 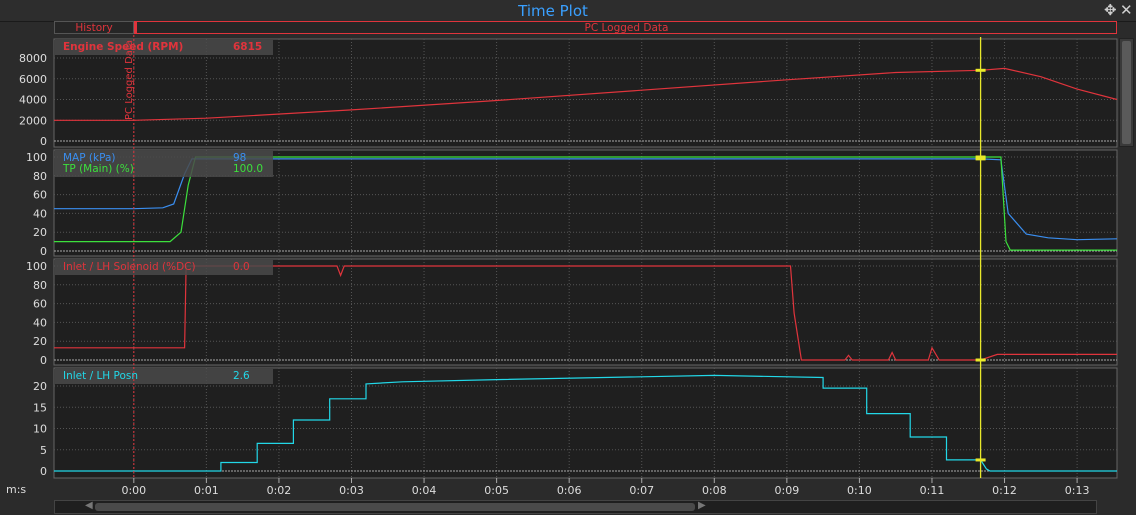 I want to click on y-tick-label: 4000, so click(x=33, y=100).